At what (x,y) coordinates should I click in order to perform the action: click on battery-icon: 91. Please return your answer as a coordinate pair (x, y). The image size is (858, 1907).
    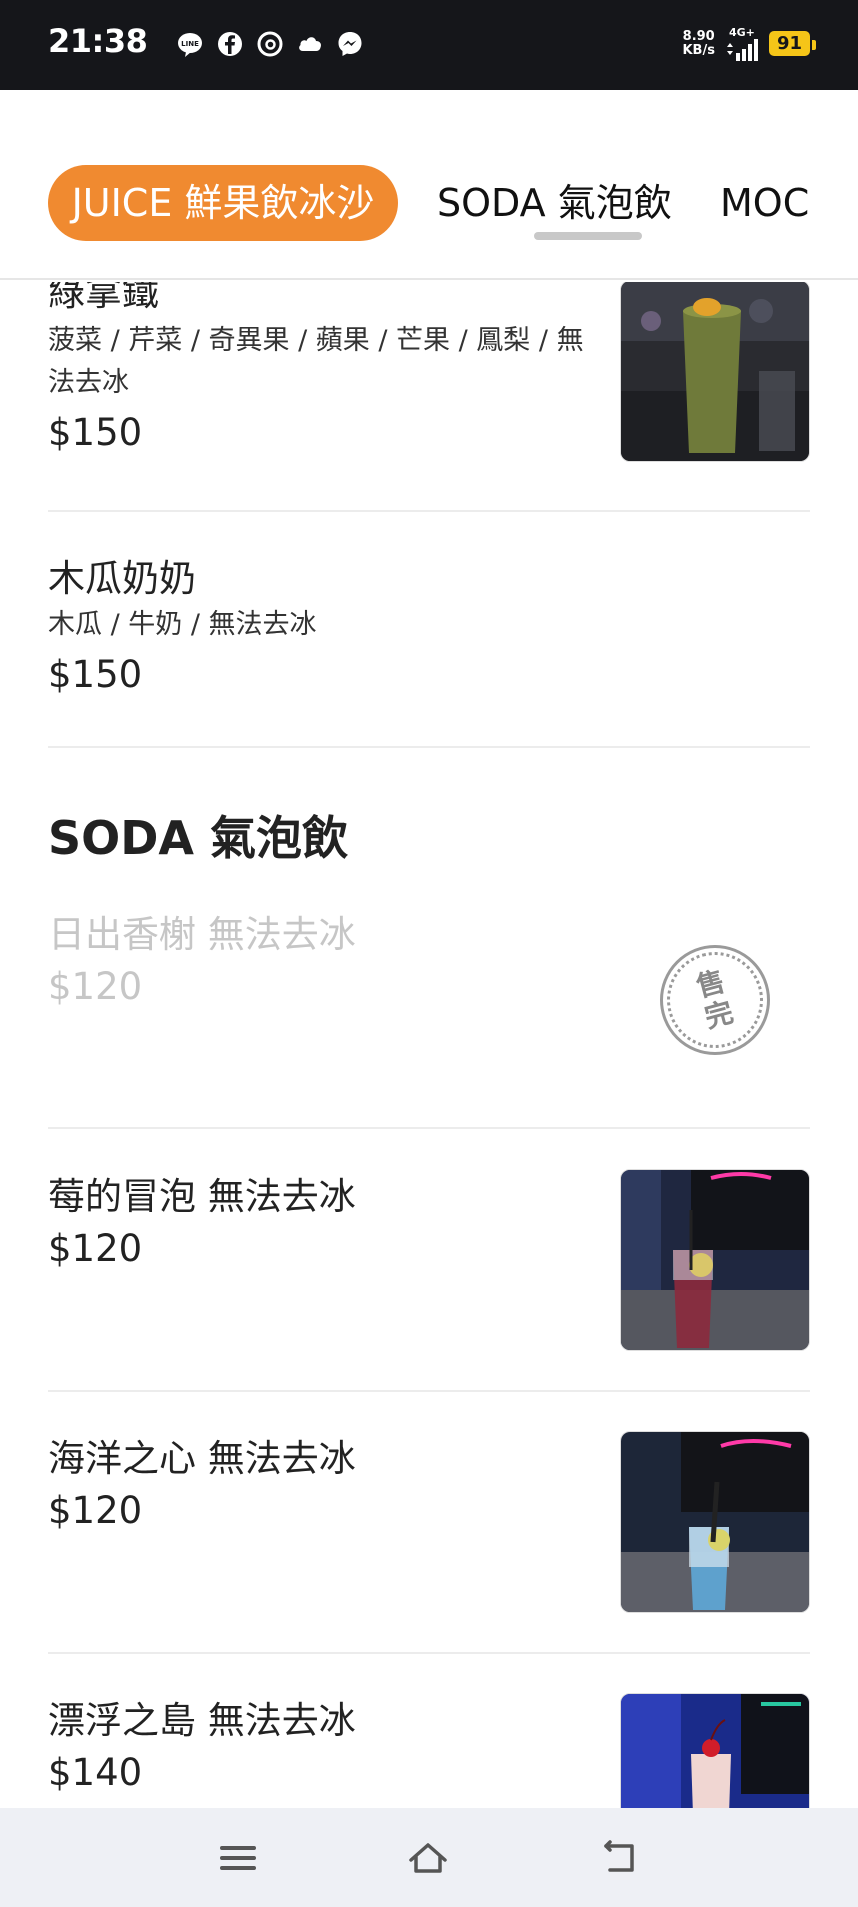
    Looking at the image, I should click on (792, 43).